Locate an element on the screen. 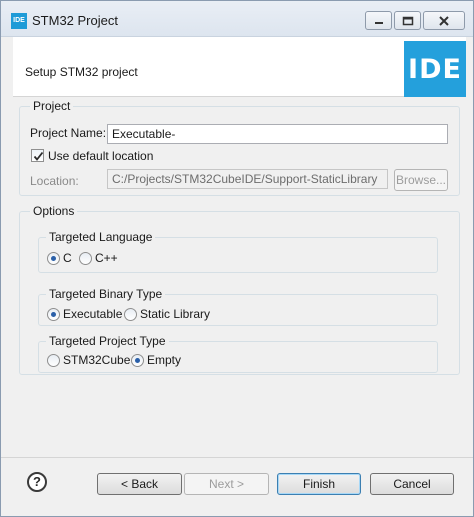 The height and width of the screenshot is (517, 474). options-group-legend: Options is located at coordinates (54, 211).